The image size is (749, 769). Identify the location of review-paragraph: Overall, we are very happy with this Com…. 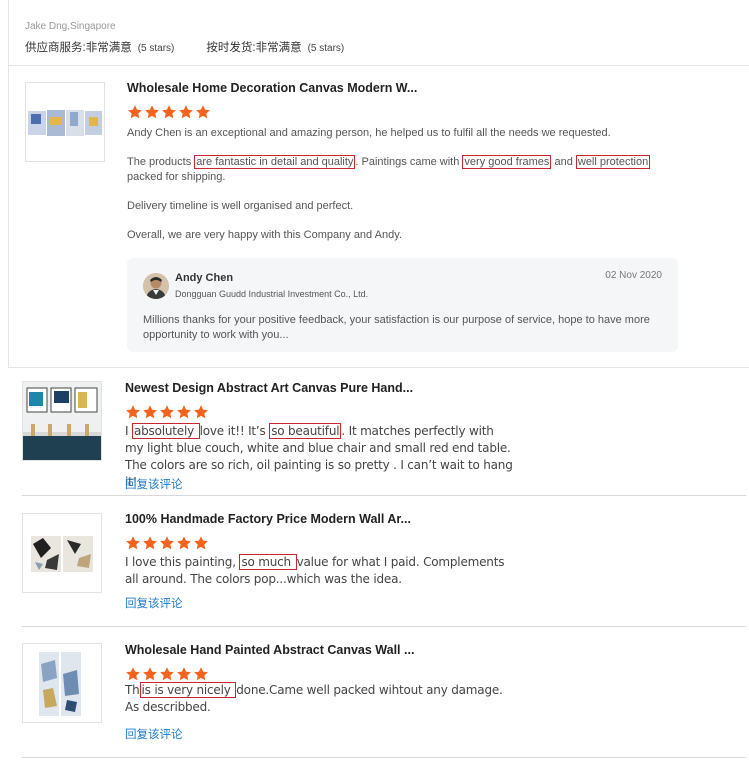
(264, 235).